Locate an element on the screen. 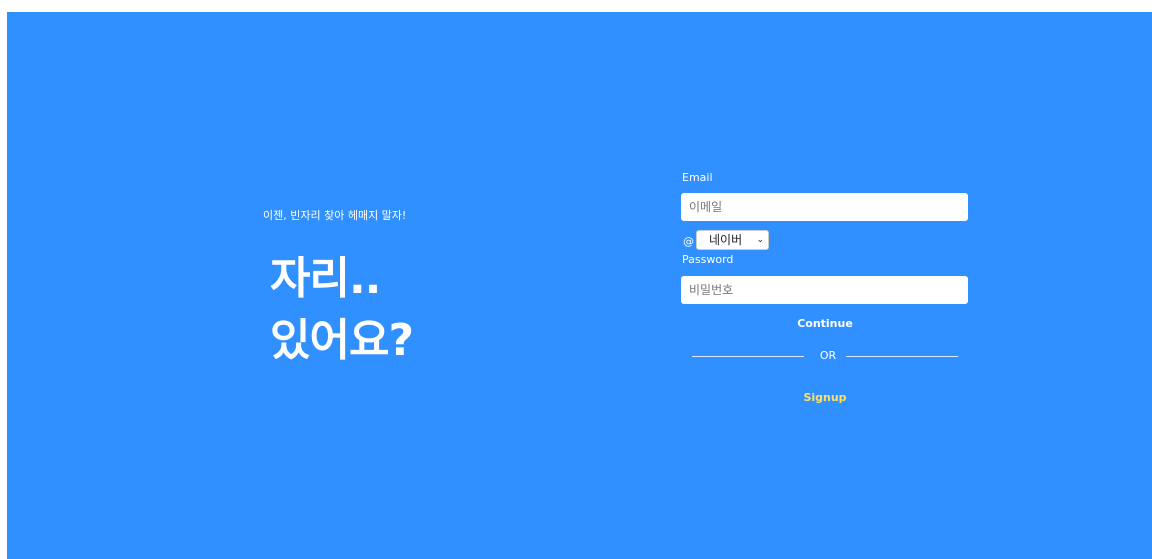  signup-link: Signup is located at coordinates (825, 397).